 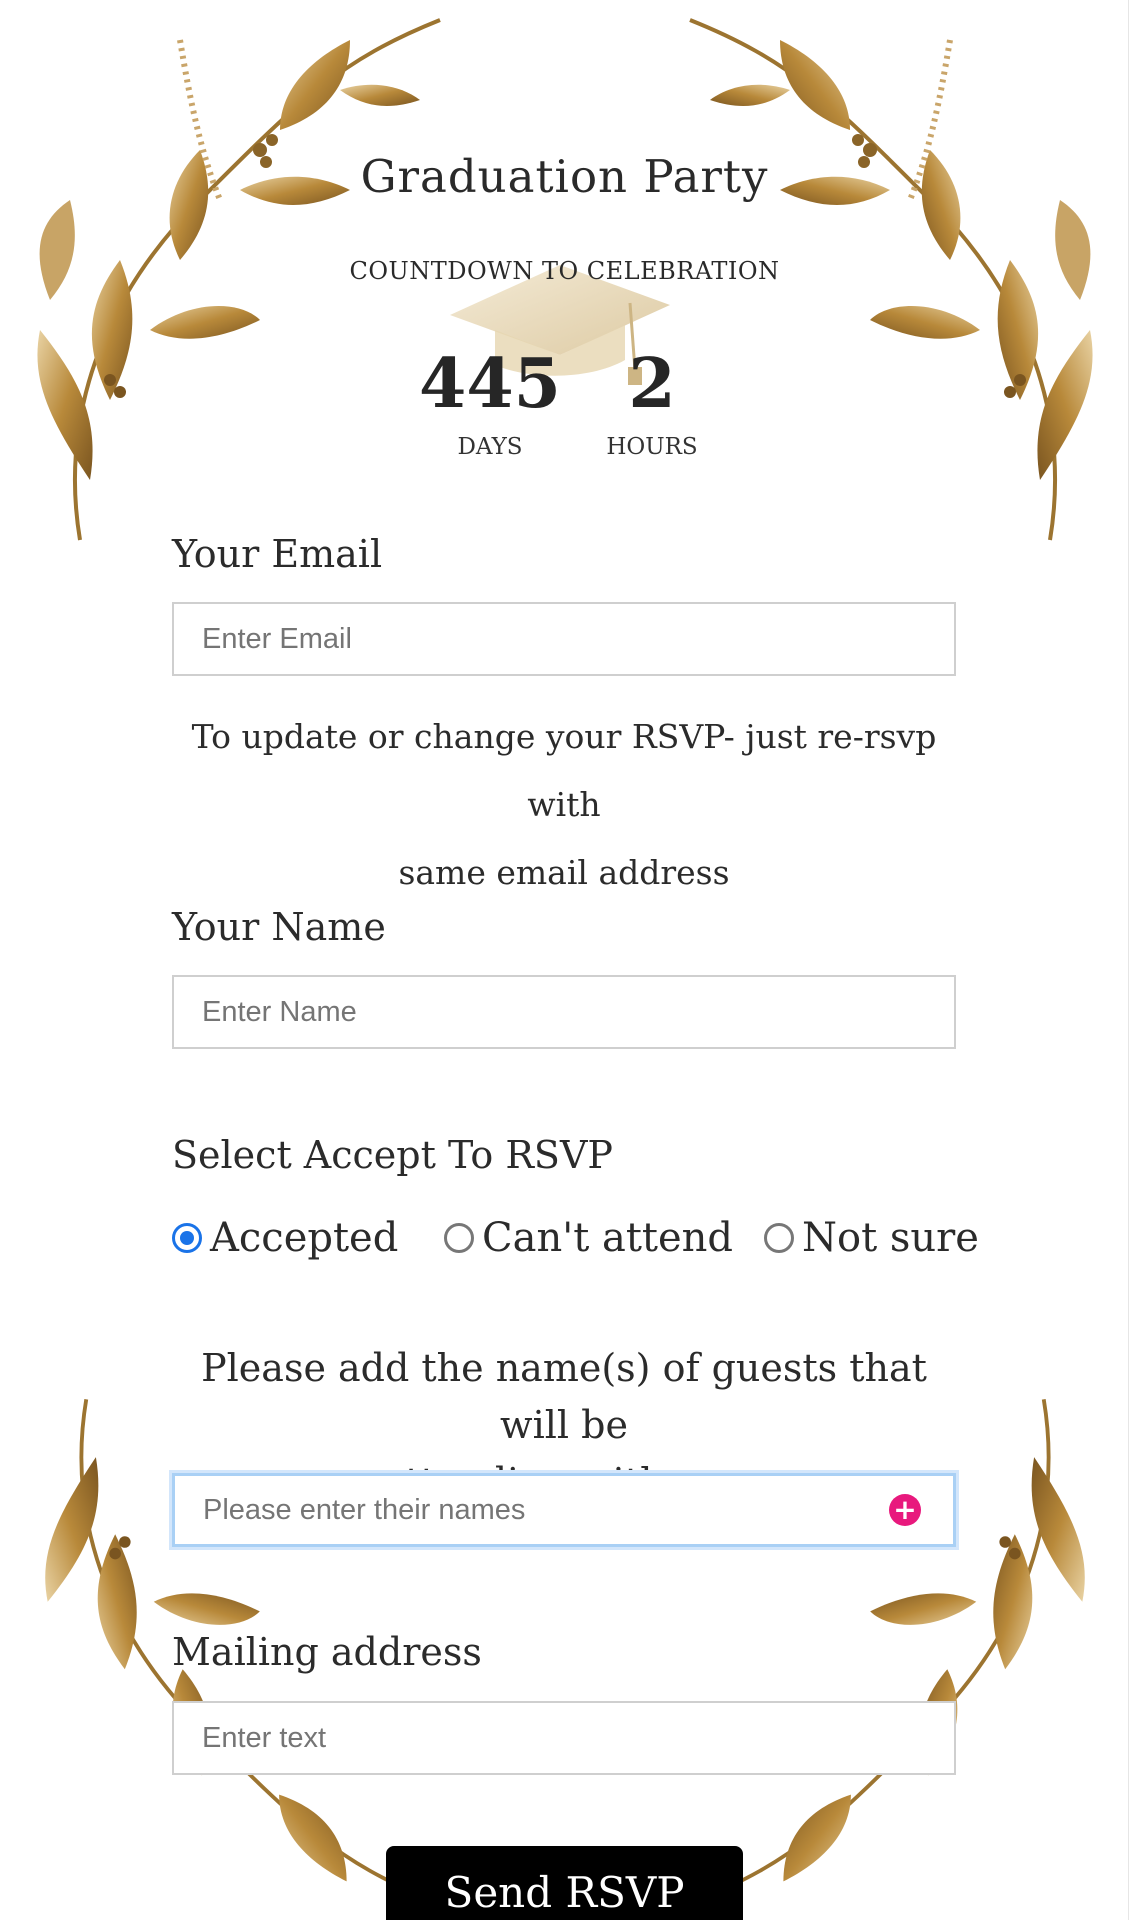 I want to click on event-subtitle: COUNTDOWN TO CELEBRATION, so click(x=564, y=271).